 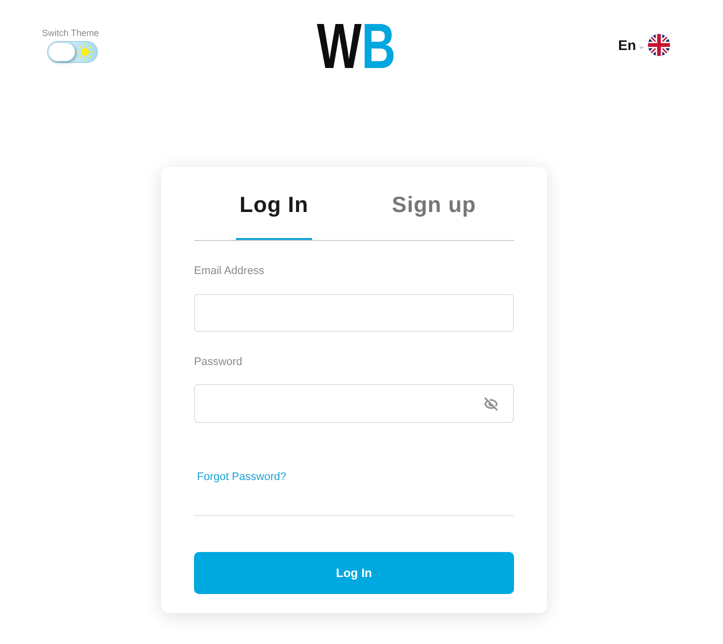 I want to click on email-field, so click(x=354, y=313).